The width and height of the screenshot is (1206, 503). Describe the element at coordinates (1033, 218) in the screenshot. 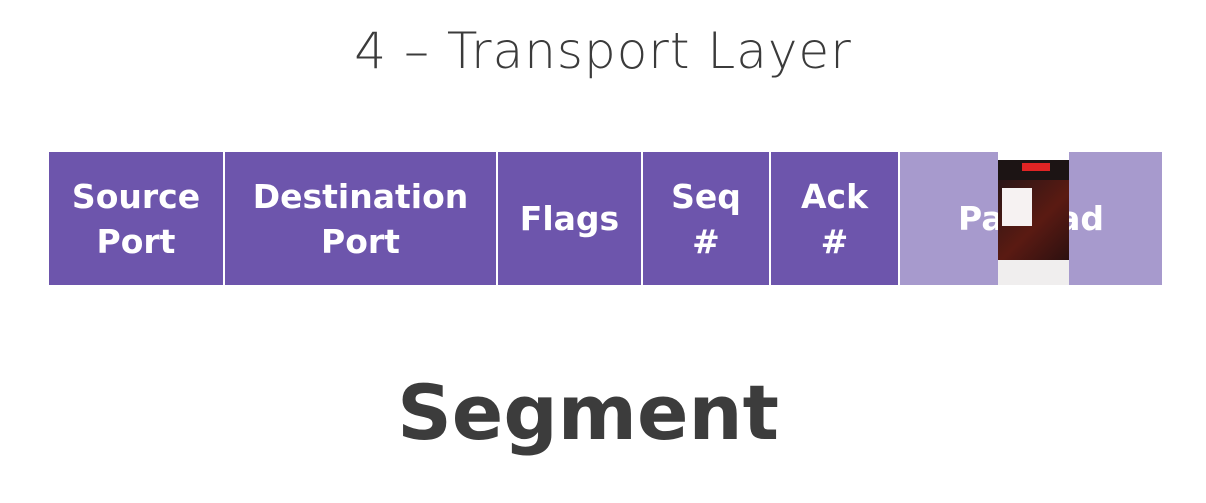

I see `embedded-screen-thumbnail` at that location.